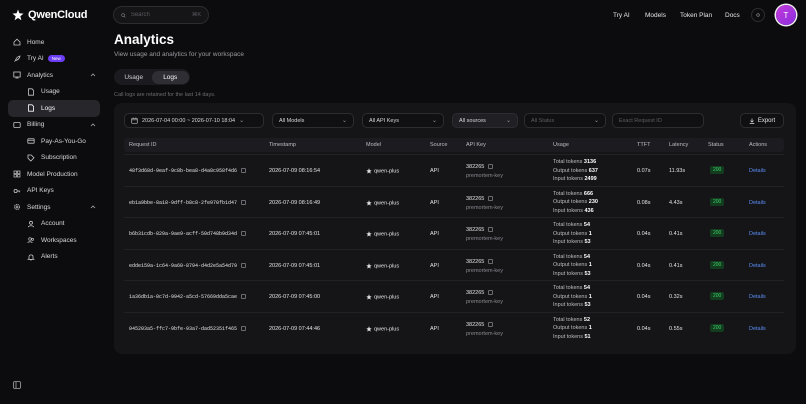 Image resolution: width=806 pixels, height=404 pixels. What do you see at coordinates (194, 120) in the screenshot?
I see `date-range-picker: 2026-07-04 00:00 ~ 2026-07-10 18:04 ⌄` at bounding box center [194, 120].